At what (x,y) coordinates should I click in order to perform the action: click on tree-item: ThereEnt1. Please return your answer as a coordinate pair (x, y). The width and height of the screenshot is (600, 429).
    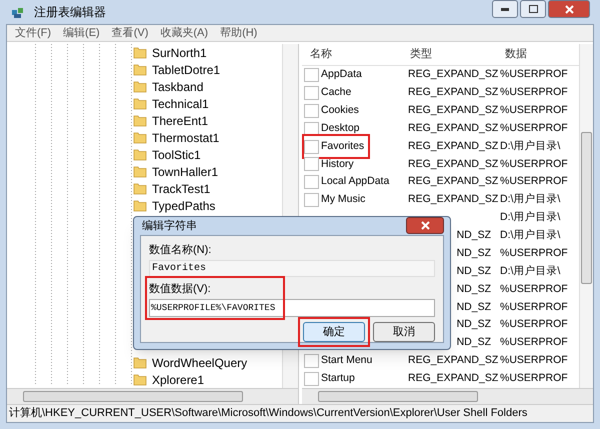
    Looking at the image, I should click on (180, 121).